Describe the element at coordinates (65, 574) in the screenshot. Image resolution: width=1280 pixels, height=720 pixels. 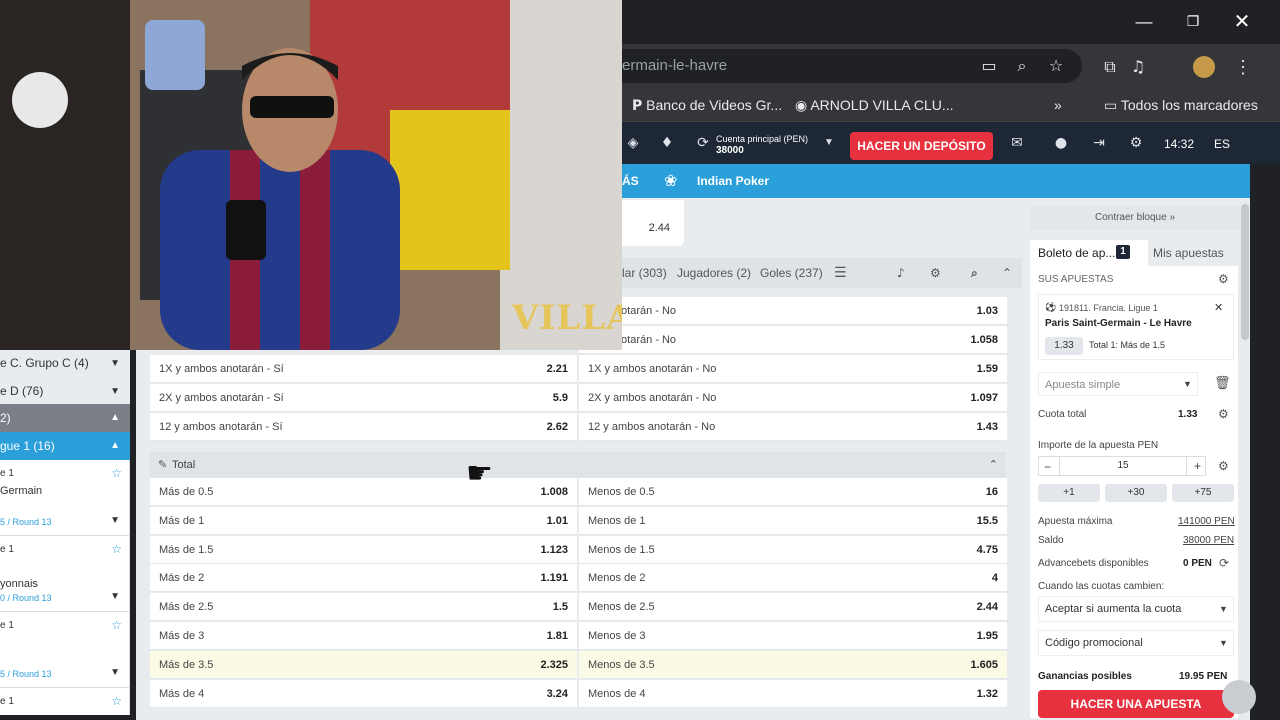
I see `sidebar-match: e 1 ☆ yonnais 0 / Round 13 ▼` at that location.